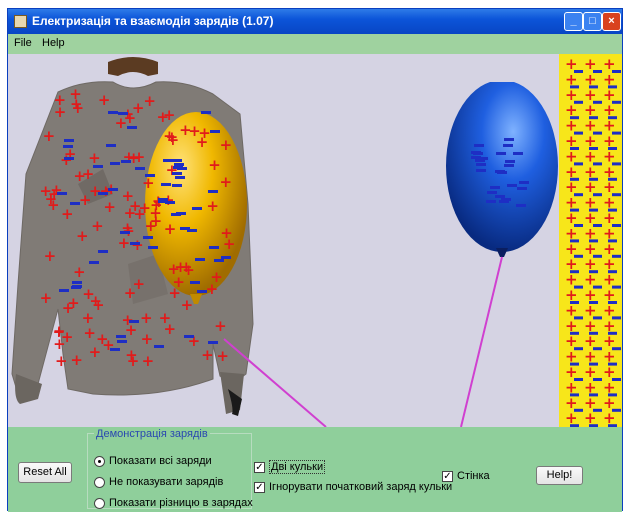 The width and height of the screenshot is (630, 512). Describe the element at coordinates (559, 475) in the screenshot. I see `help-button: Help!` at that location.